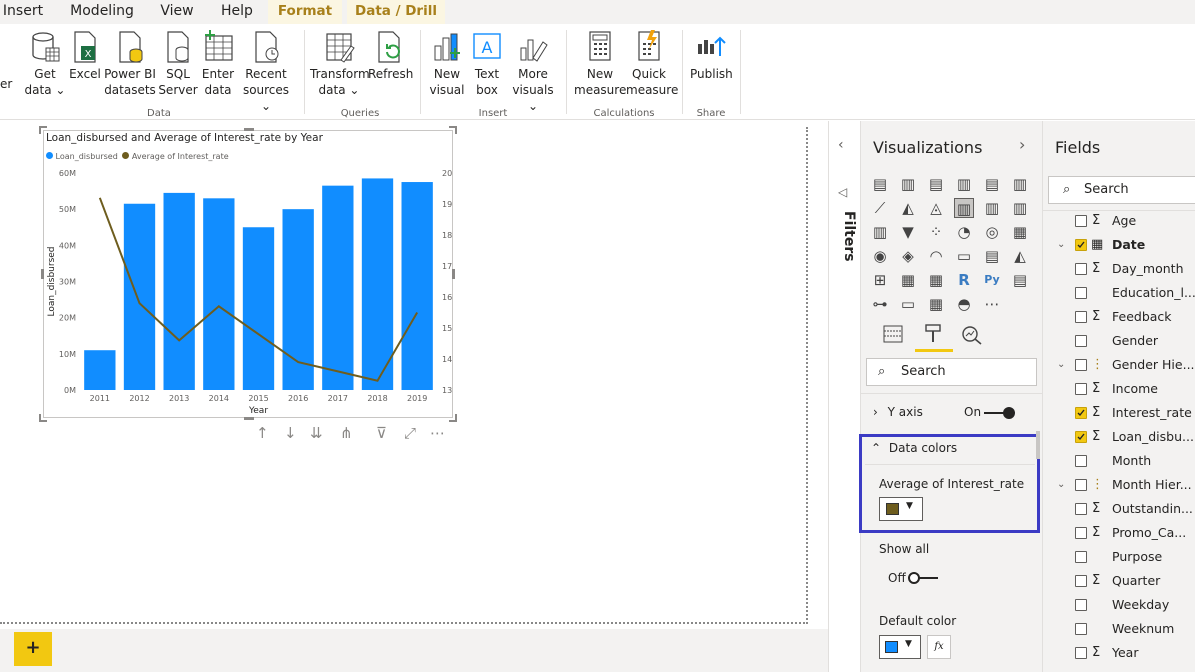 Image resolution: width=1195 pixels, height=672 pixels. I want to click on field-item: Σ Interest_rate, so click(1119, 413).